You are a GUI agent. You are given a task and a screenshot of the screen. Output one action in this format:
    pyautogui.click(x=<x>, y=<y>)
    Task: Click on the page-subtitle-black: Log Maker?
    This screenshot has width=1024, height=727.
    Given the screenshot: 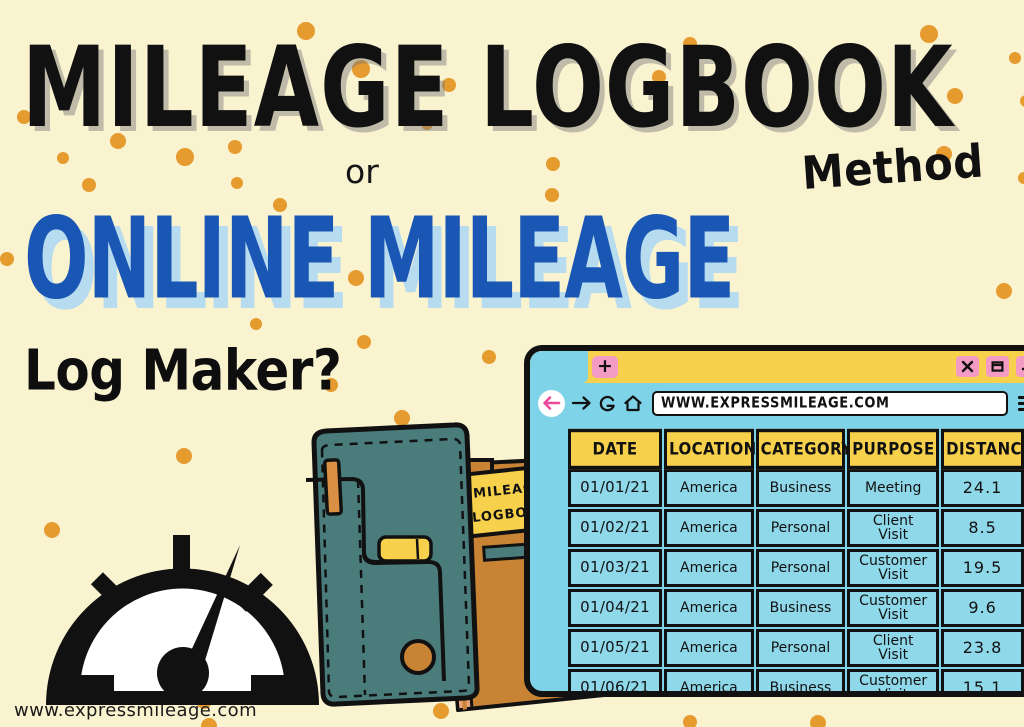 What is the action you would take?
    pyautogui.click(x=183, y=370)
    